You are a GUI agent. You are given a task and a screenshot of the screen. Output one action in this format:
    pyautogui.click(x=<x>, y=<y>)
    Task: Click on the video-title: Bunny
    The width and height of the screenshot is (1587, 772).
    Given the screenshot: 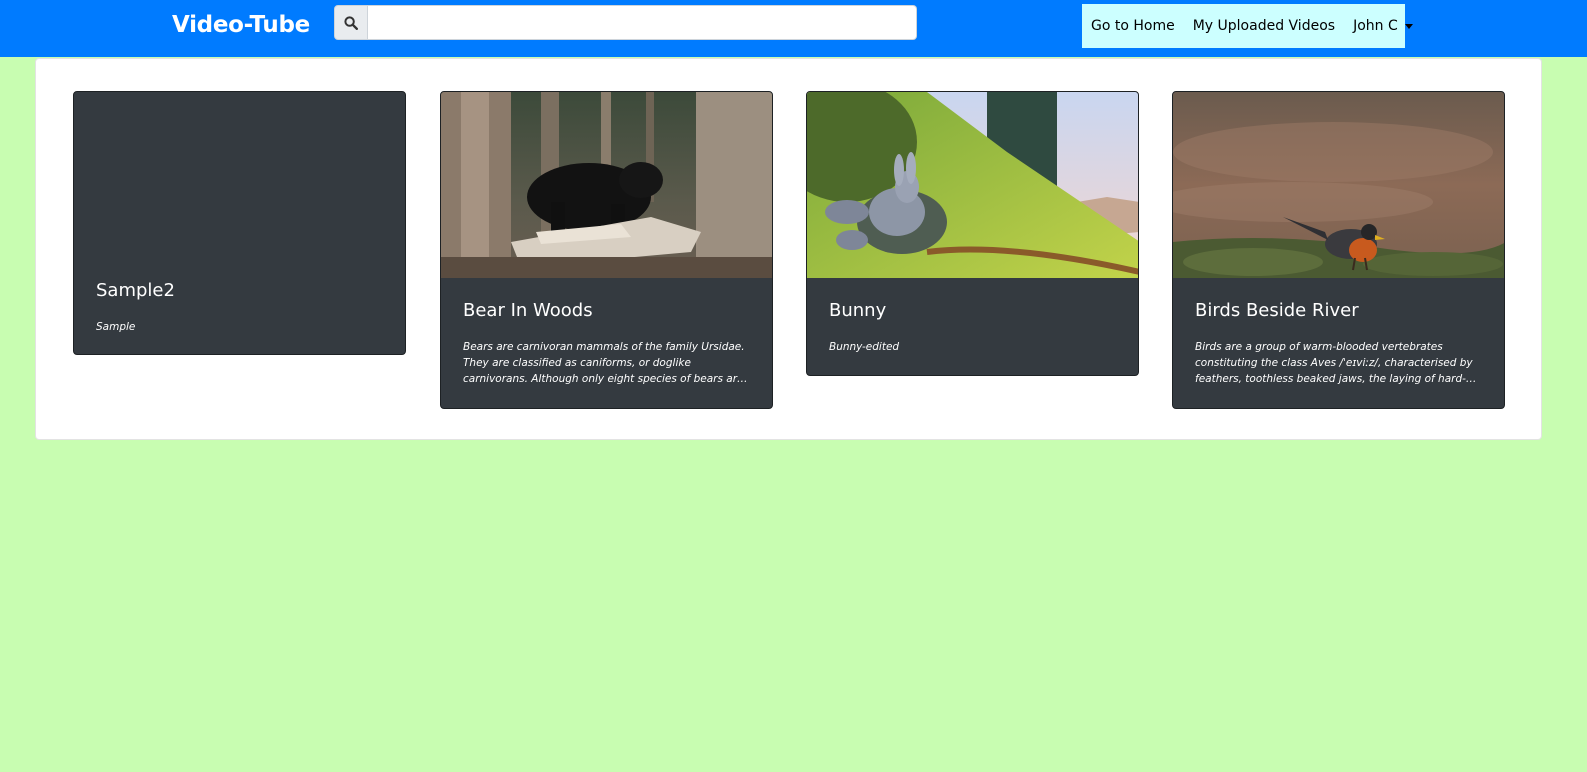 What is the action you would take?
    pyautogui.click(x=858, y=310)
    